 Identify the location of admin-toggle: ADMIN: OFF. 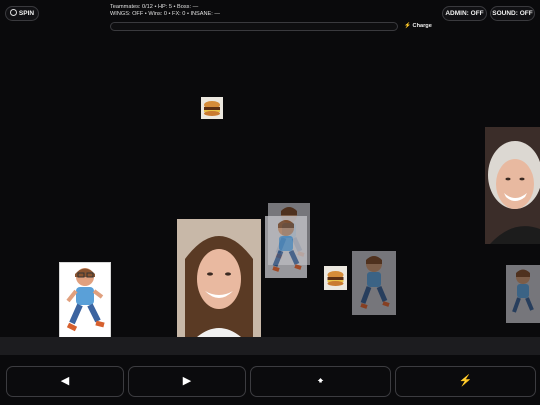
(464, 13).